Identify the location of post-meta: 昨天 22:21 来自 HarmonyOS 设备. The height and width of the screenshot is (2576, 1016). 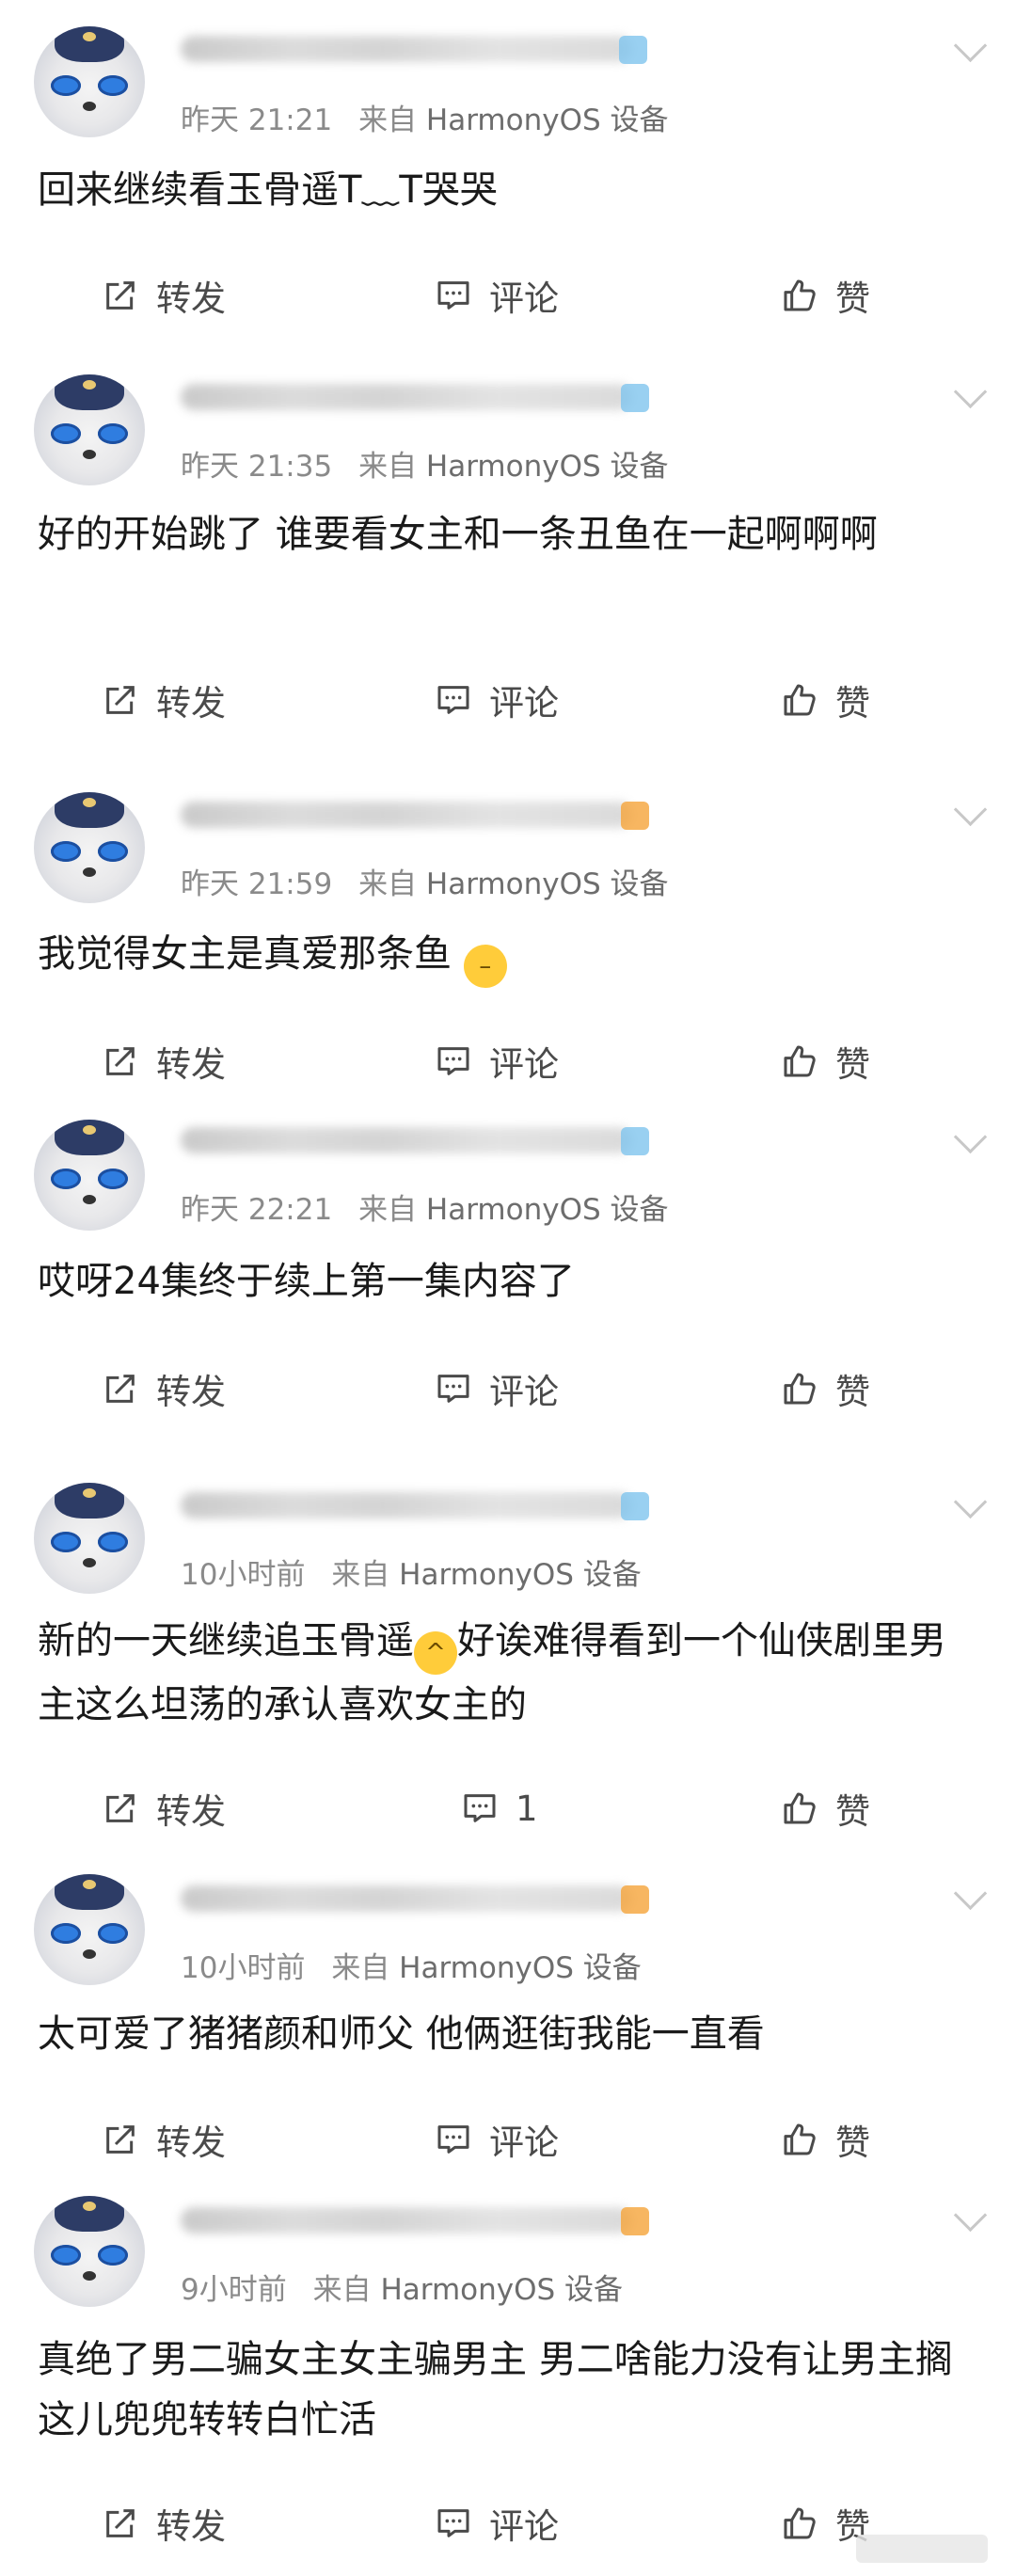
(425, 1206).